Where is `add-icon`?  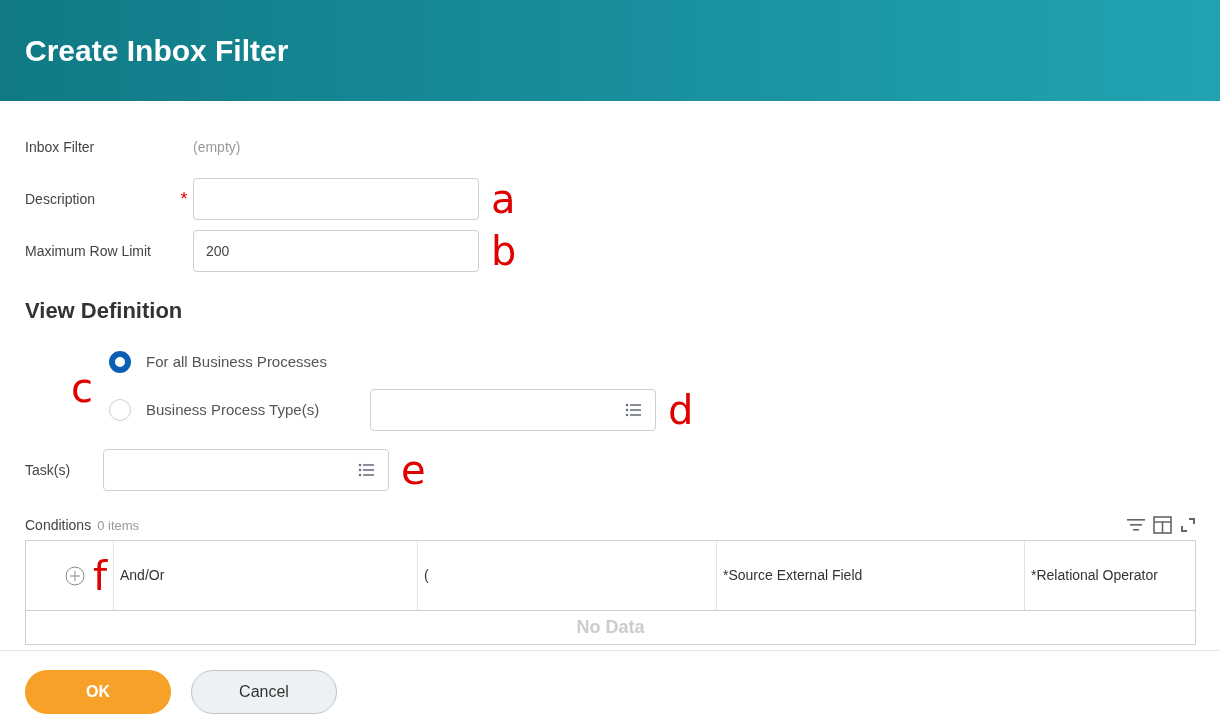
add-icon is located at coordinates (74, 575).